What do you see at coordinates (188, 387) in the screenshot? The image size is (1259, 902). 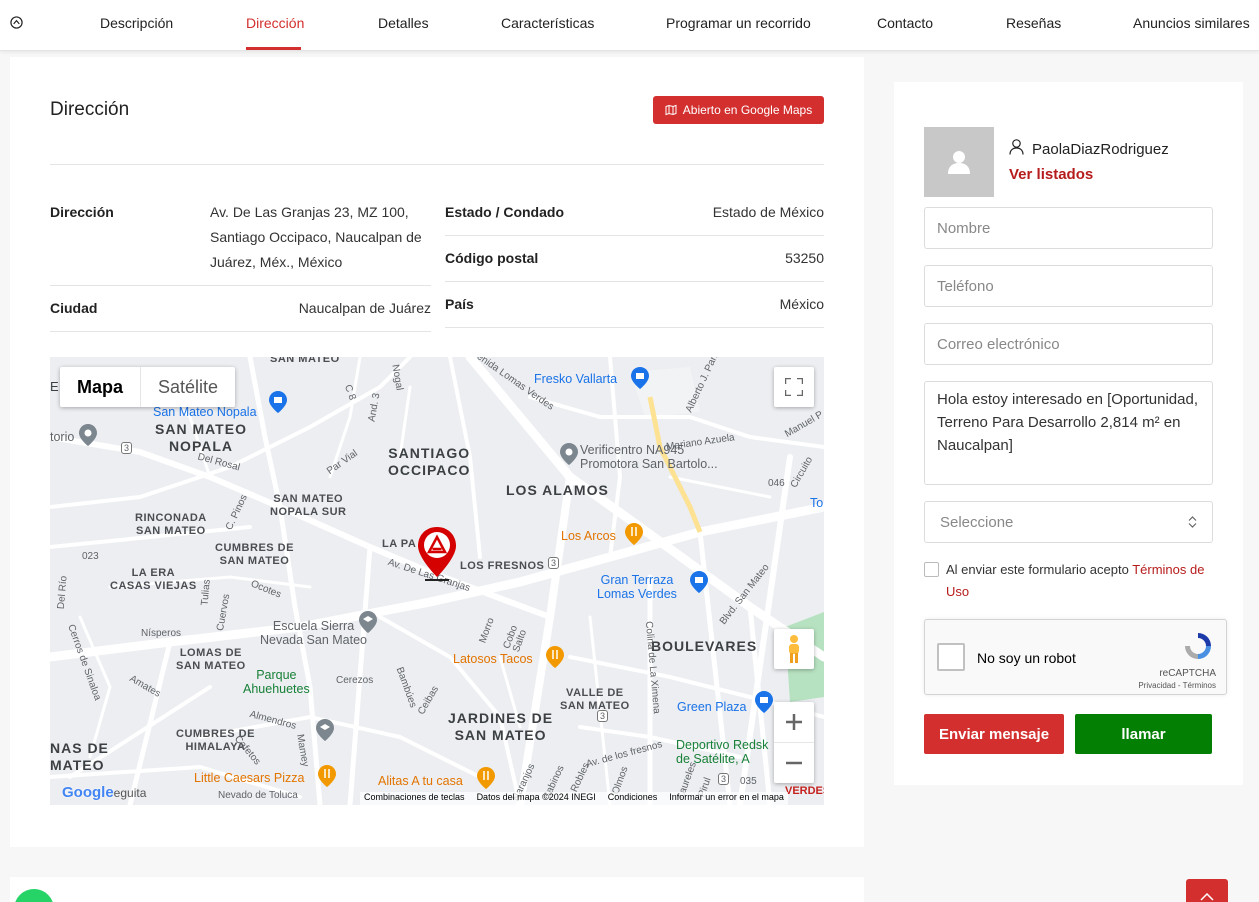 I see `map-type-satellite-button: Satélite` at bounding box center [188, 387].